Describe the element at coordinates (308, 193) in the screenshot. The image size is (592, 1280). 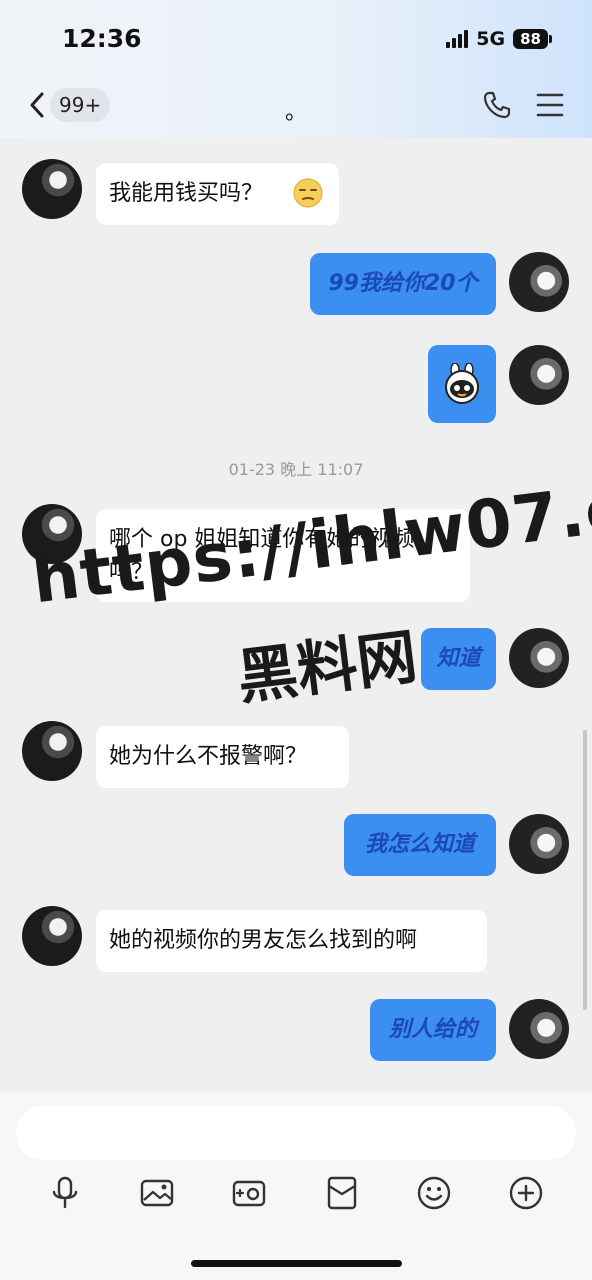
I see `annoyed-face-emoji-icon` at that location.